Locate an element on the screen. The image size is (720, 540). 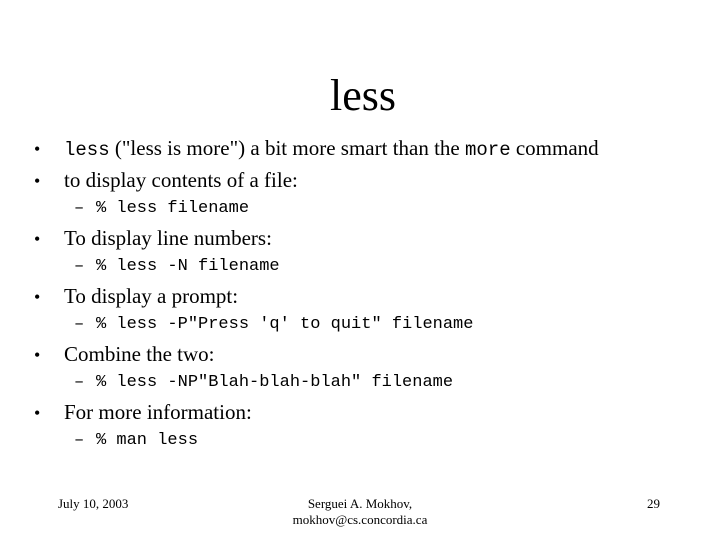
sub-item: –% less -NP"Blah-blah-blah" filename is located at coordinates (263, 383).